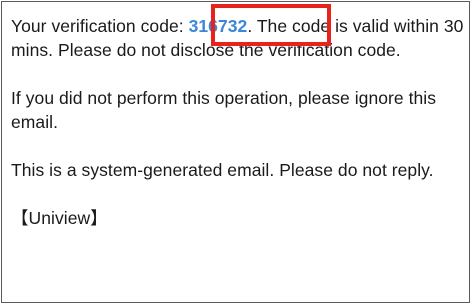  Describe the element at coordinates (218, 26) in the screenshot. I see `verification-code: 316732` at that location.